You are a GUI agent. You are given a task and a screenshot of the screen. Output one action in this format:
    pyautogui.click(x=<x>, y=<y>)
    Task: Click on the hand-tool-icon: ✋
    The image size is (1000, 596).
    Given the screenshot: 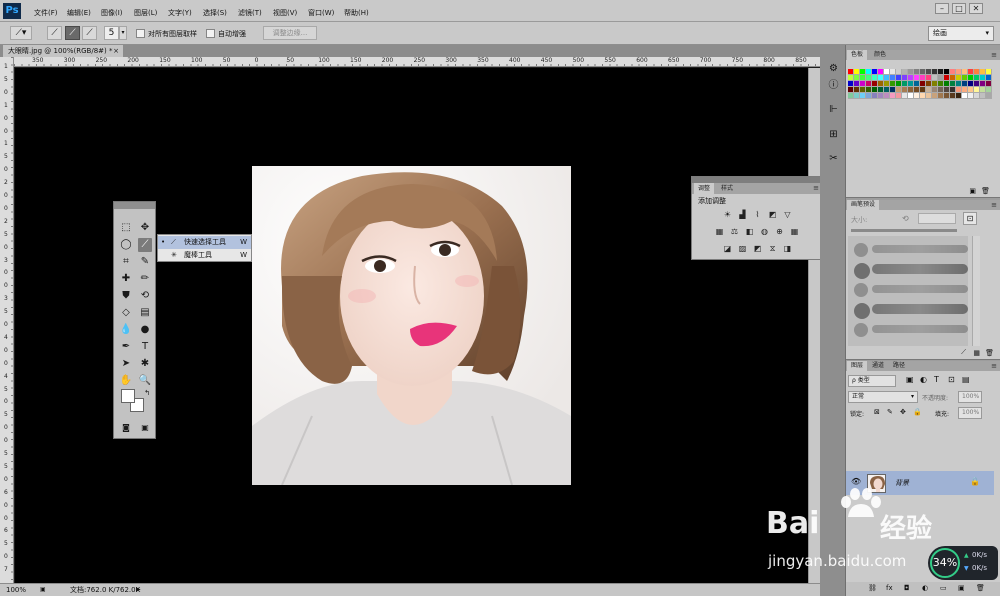 What is the action you would take?
    pyautogui.click(x=126, y=381)
    